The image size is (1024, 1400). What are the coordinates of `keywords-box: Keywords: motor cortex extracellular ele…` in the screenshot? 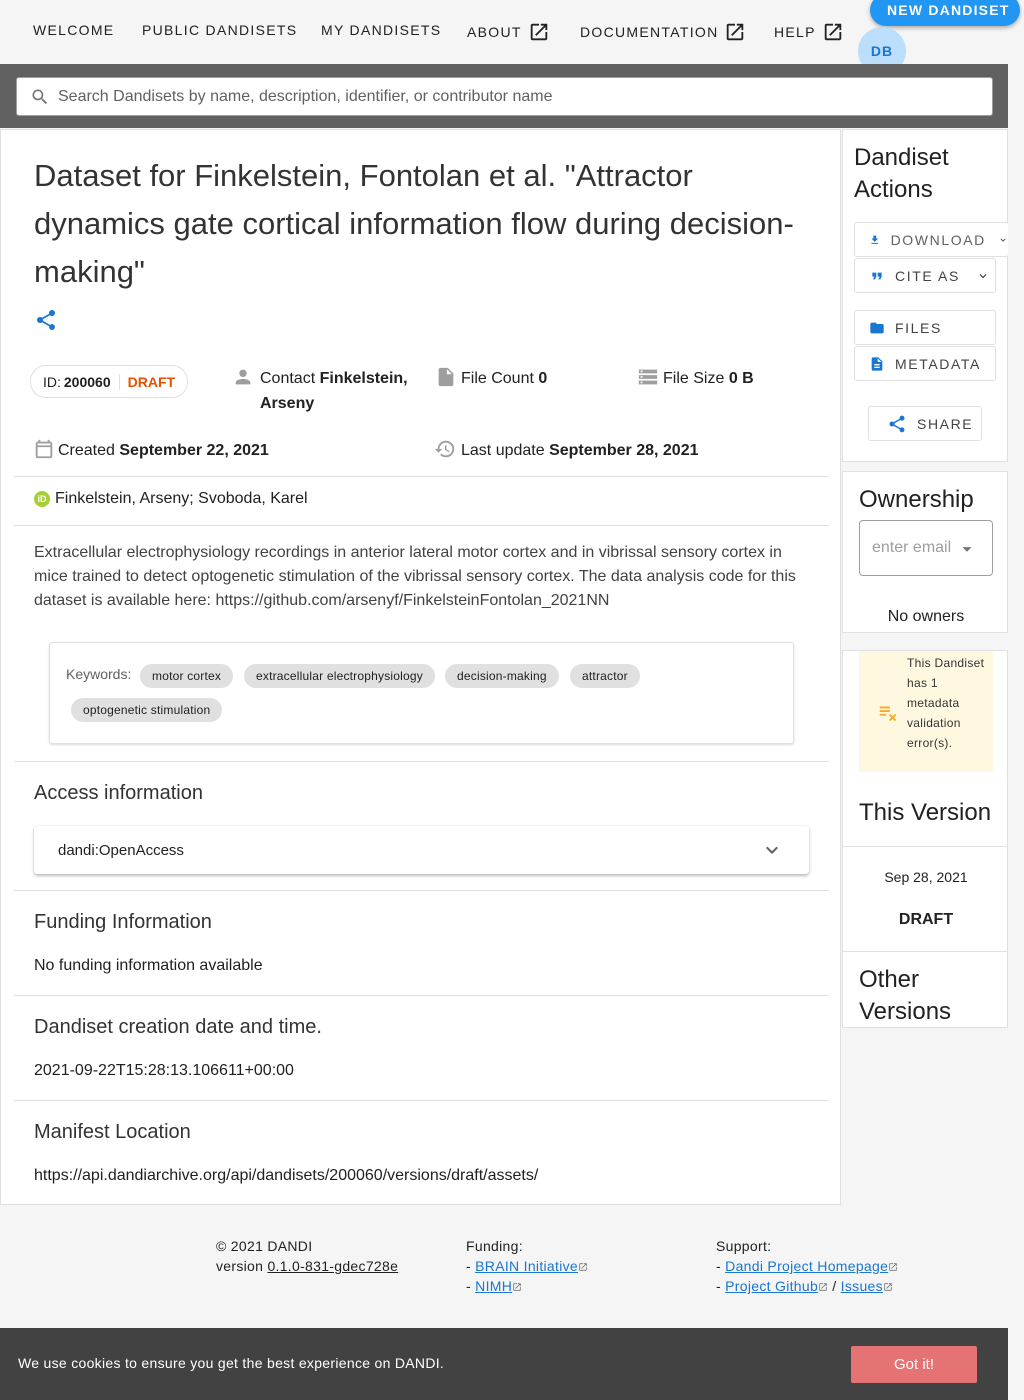 It's located at (421, 693).